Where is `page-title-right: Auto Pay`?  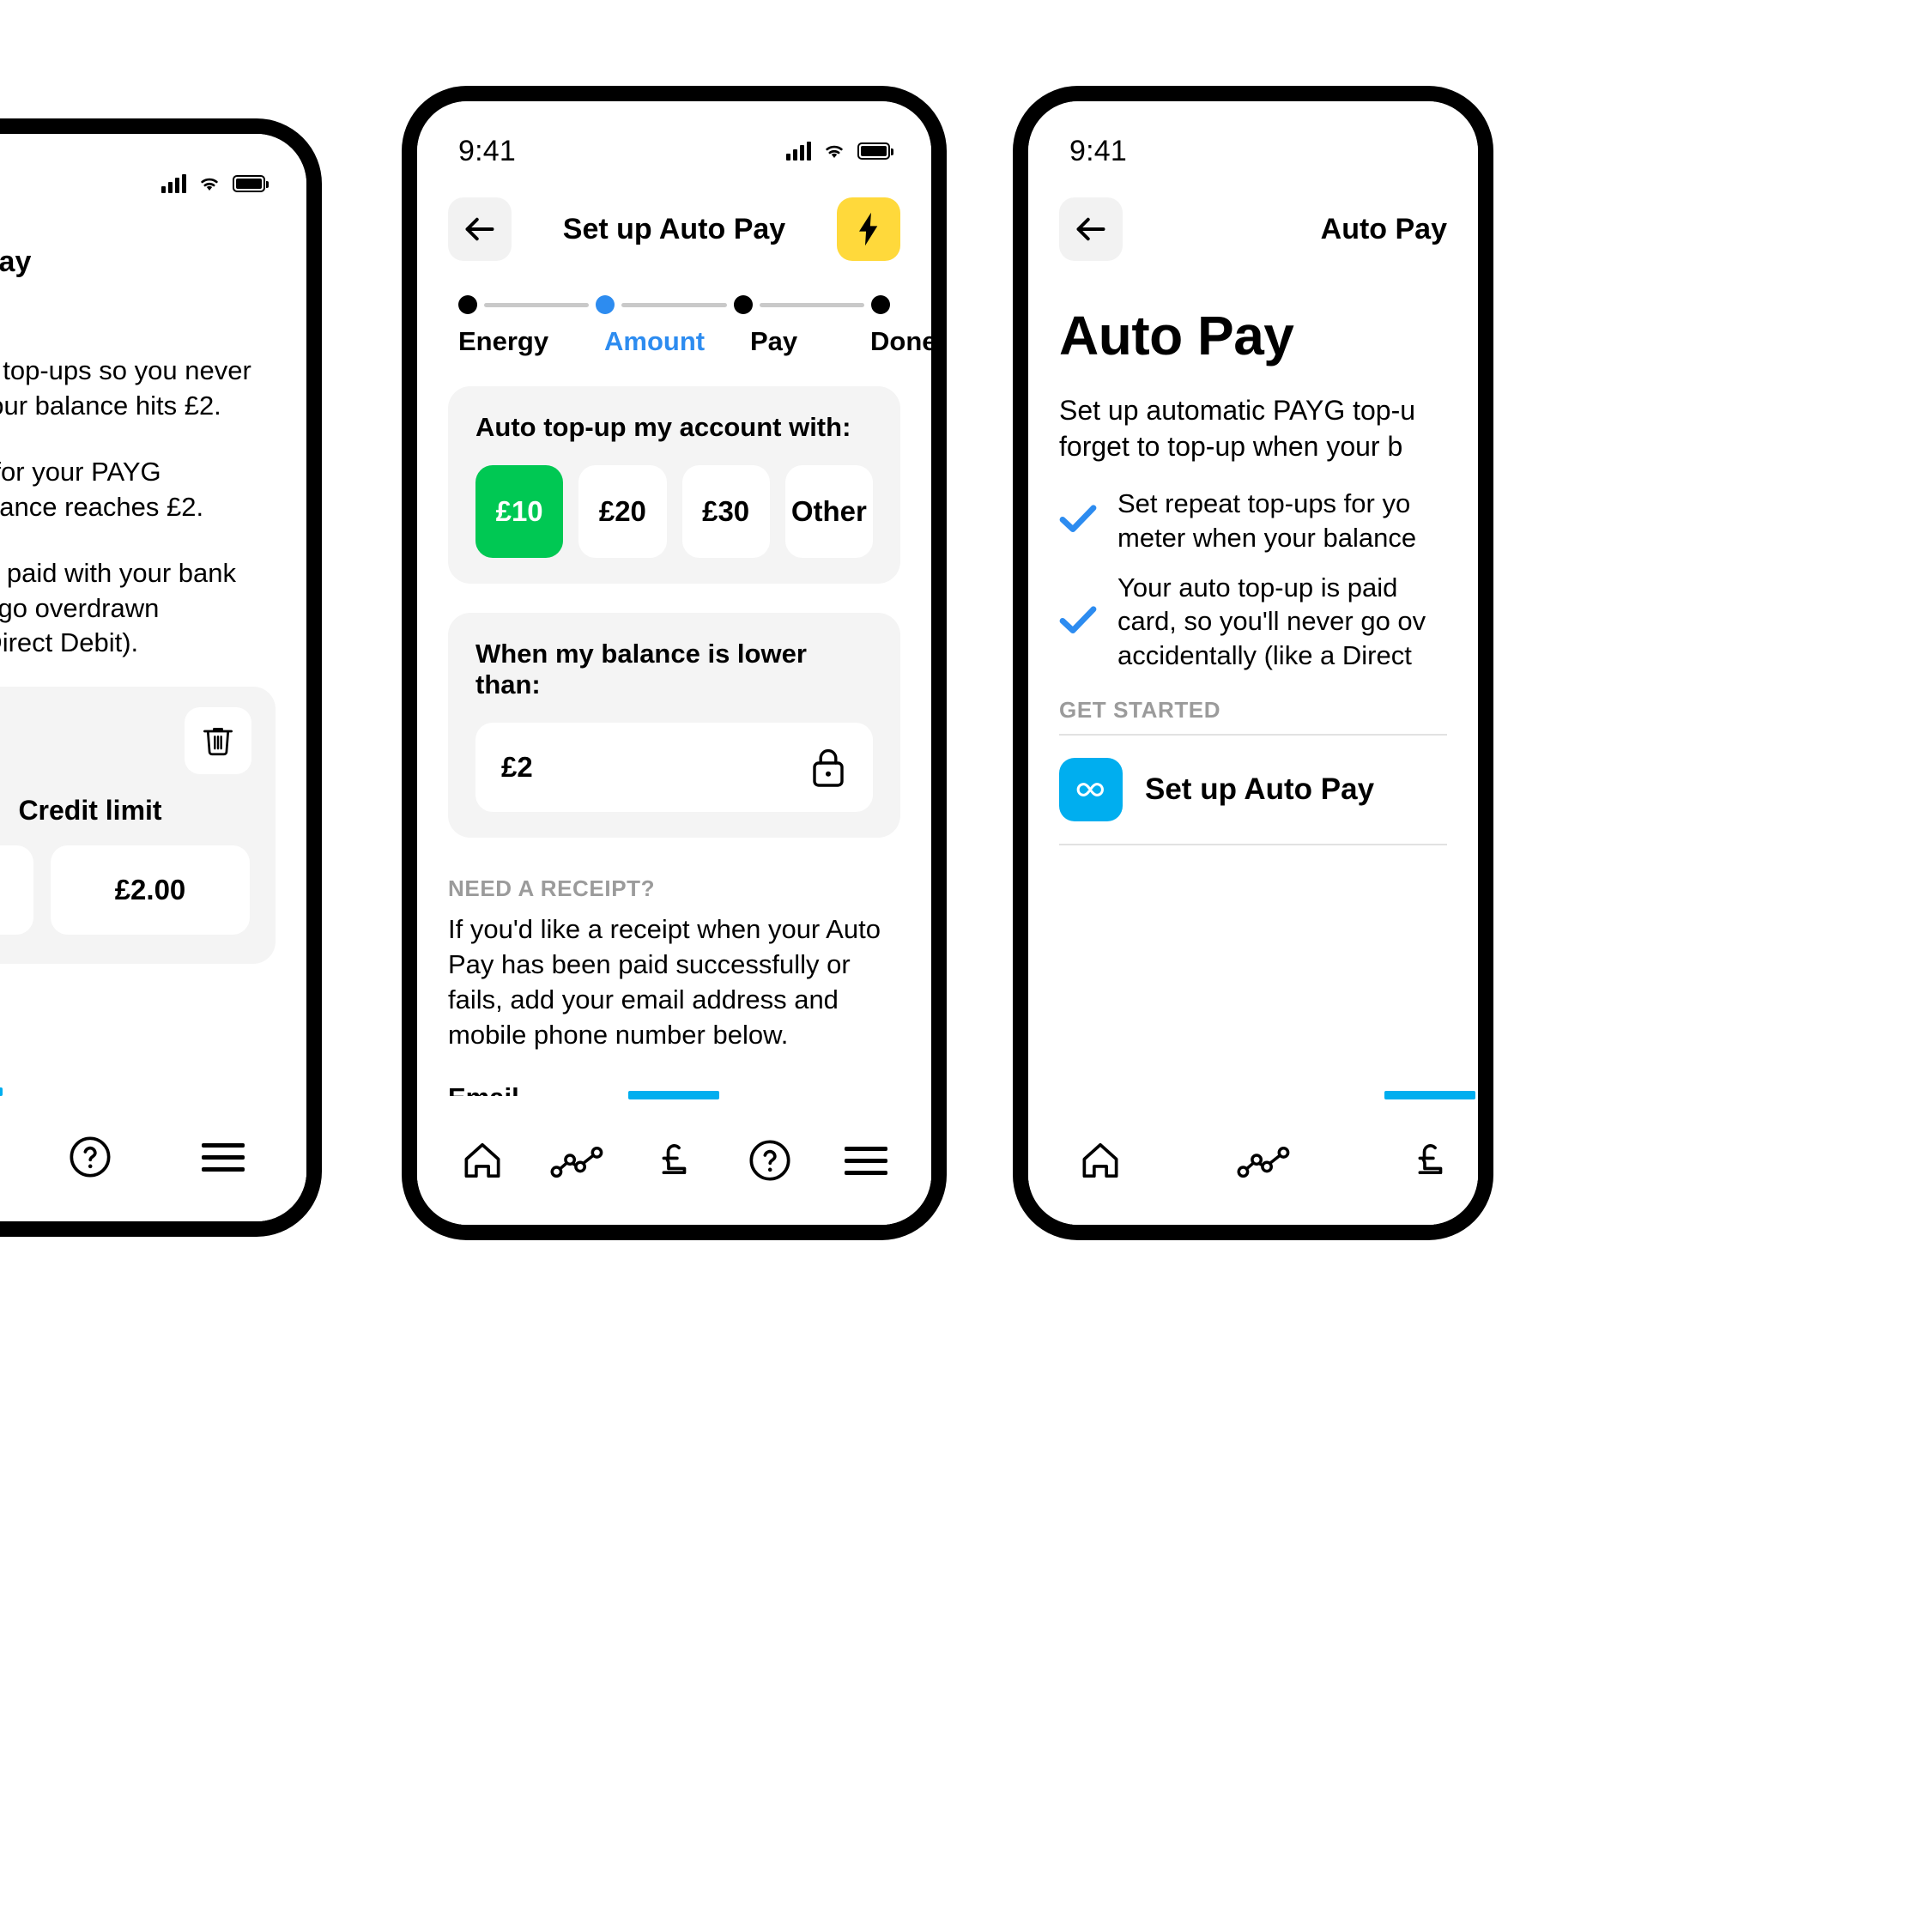 page-title-right: Auto Pay is located at coordinates (1384, 229).